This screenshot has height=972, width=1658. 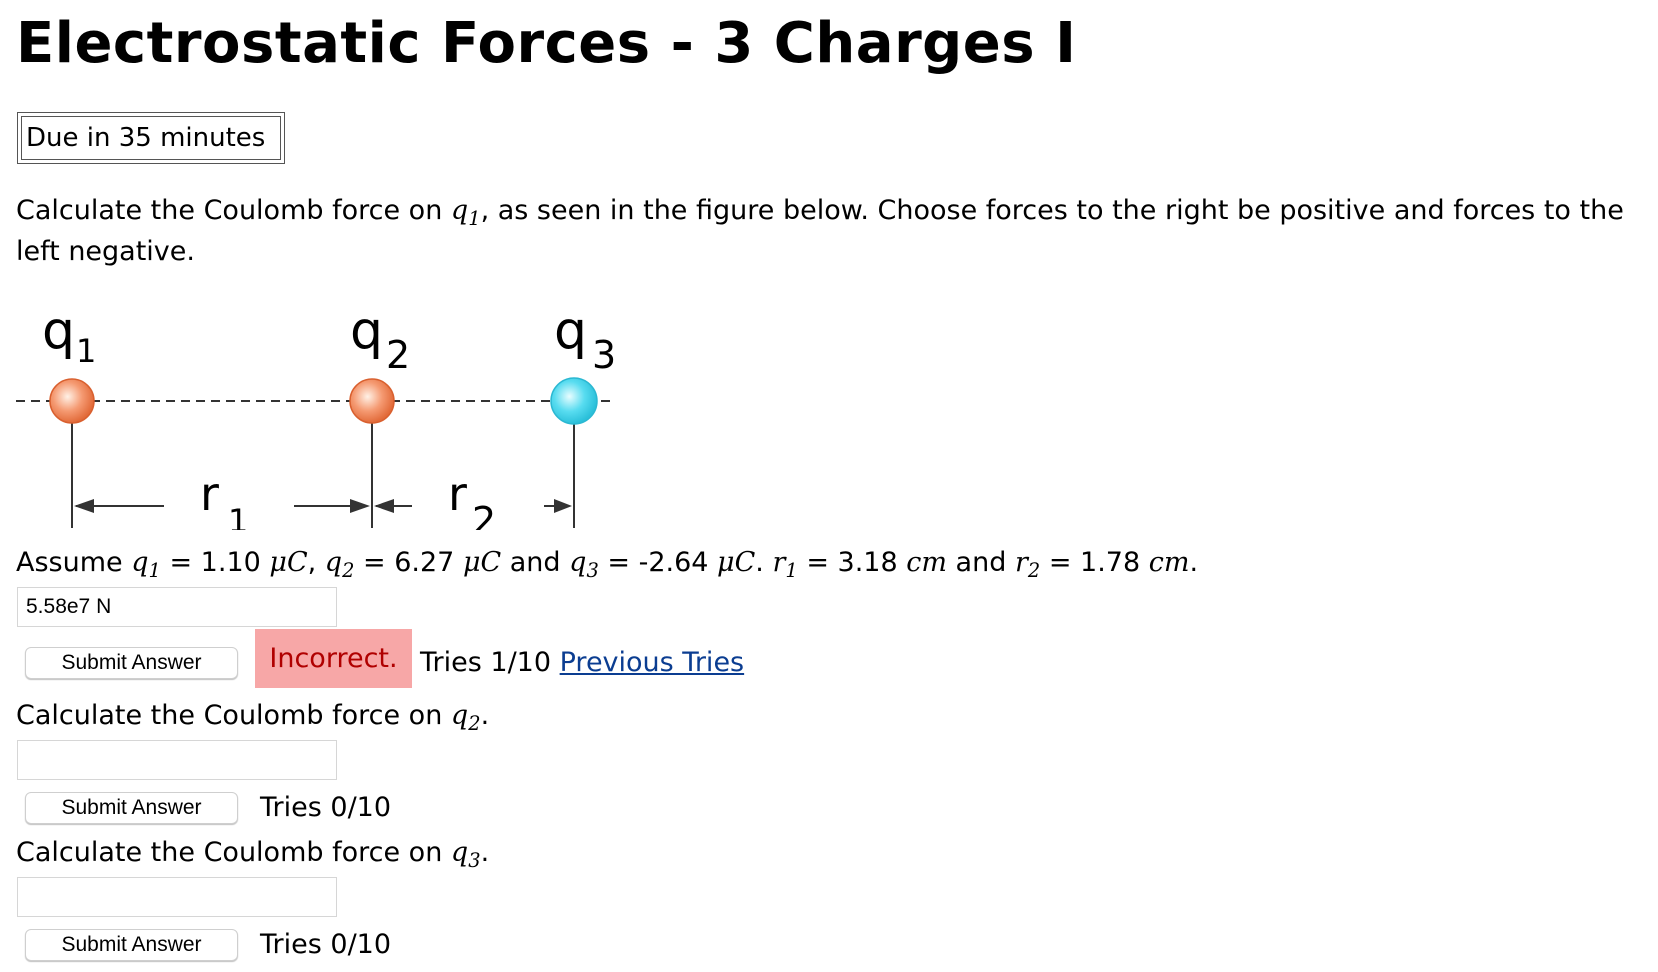 I want to click on given-r2-unit: cm, so click(x=1169, y=562).